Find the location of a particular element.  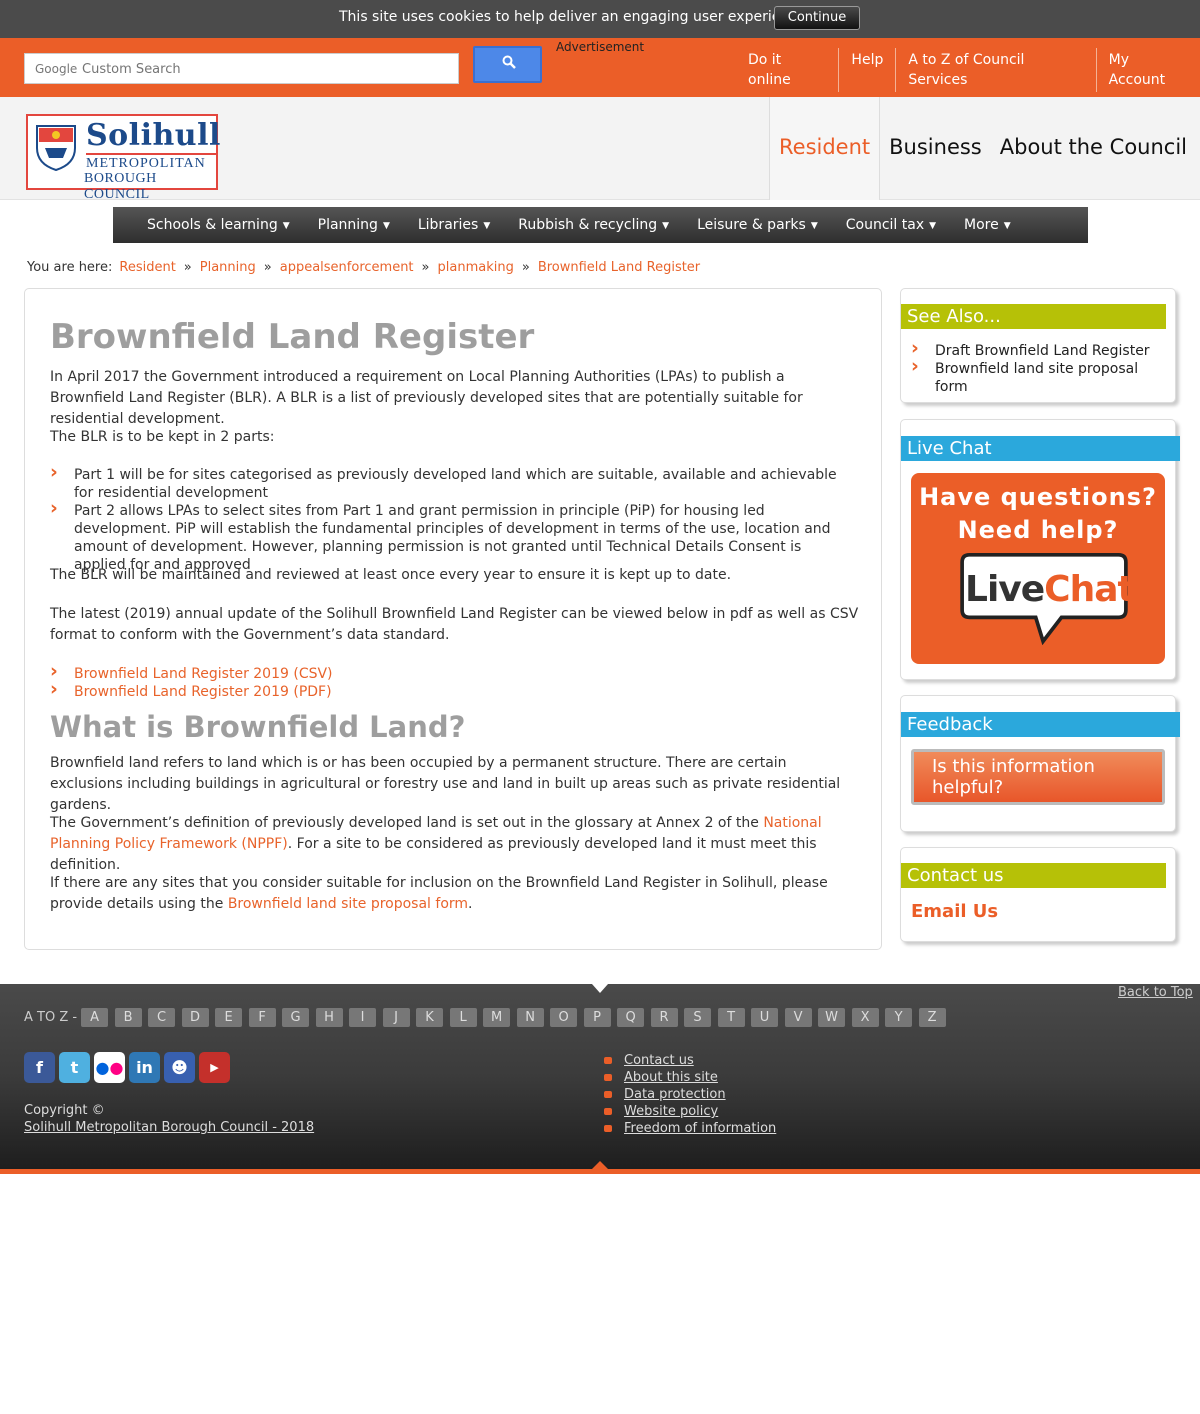

breadcrumb-planning: Planning is located at coordinates (228, 267).